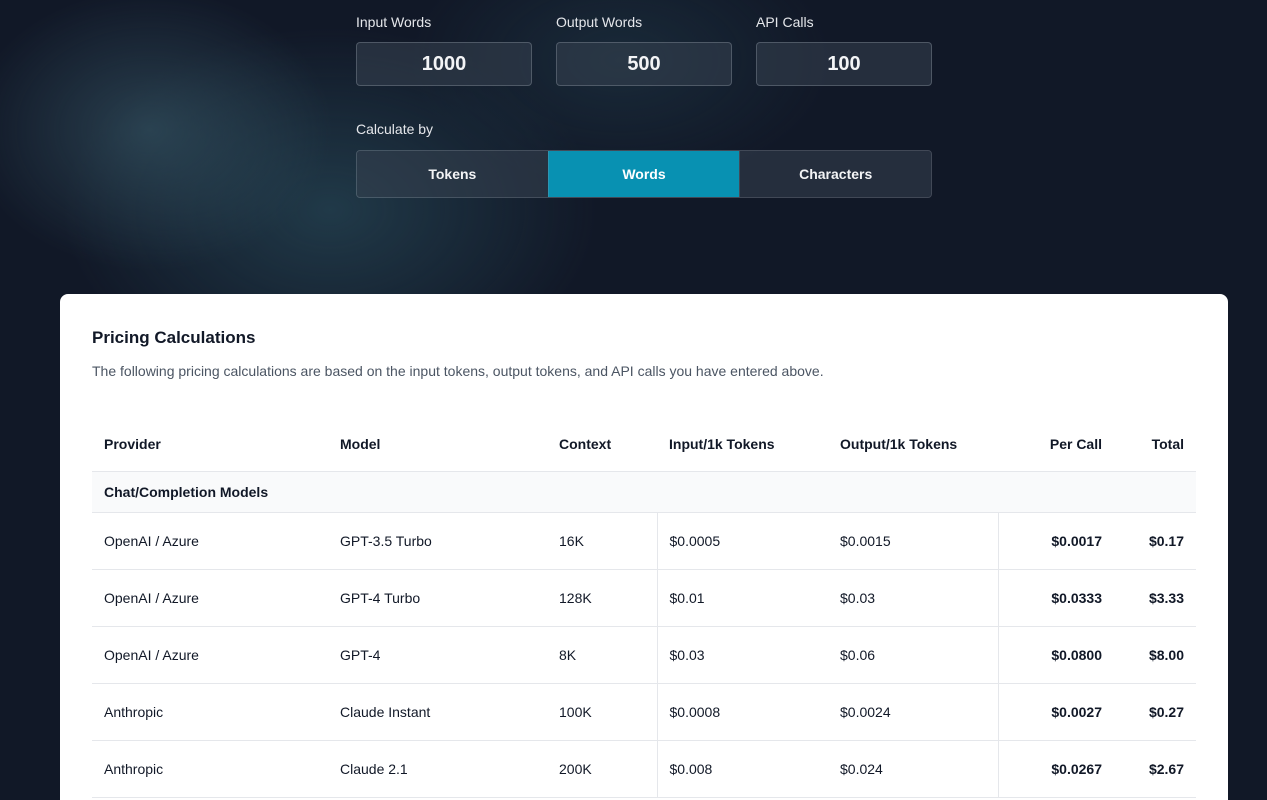 The image size is (1267, 800). What do you see at coordinates (1056, 444) in the screenshot?
I see `col-per-call: Per Call` at bounding box center [1056, 444].